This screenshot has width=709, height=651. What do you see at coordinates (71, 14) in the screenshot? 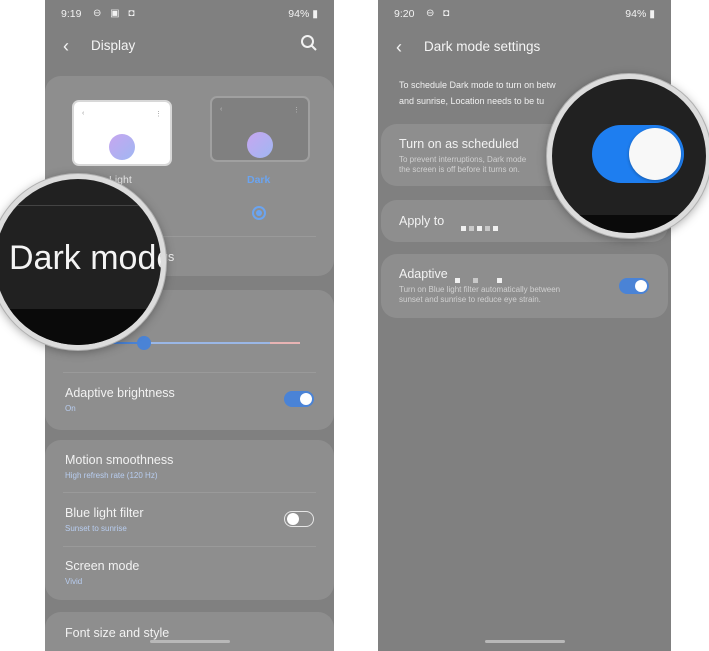
I see `status-time: 9:19` at bounding box center [71, 14].